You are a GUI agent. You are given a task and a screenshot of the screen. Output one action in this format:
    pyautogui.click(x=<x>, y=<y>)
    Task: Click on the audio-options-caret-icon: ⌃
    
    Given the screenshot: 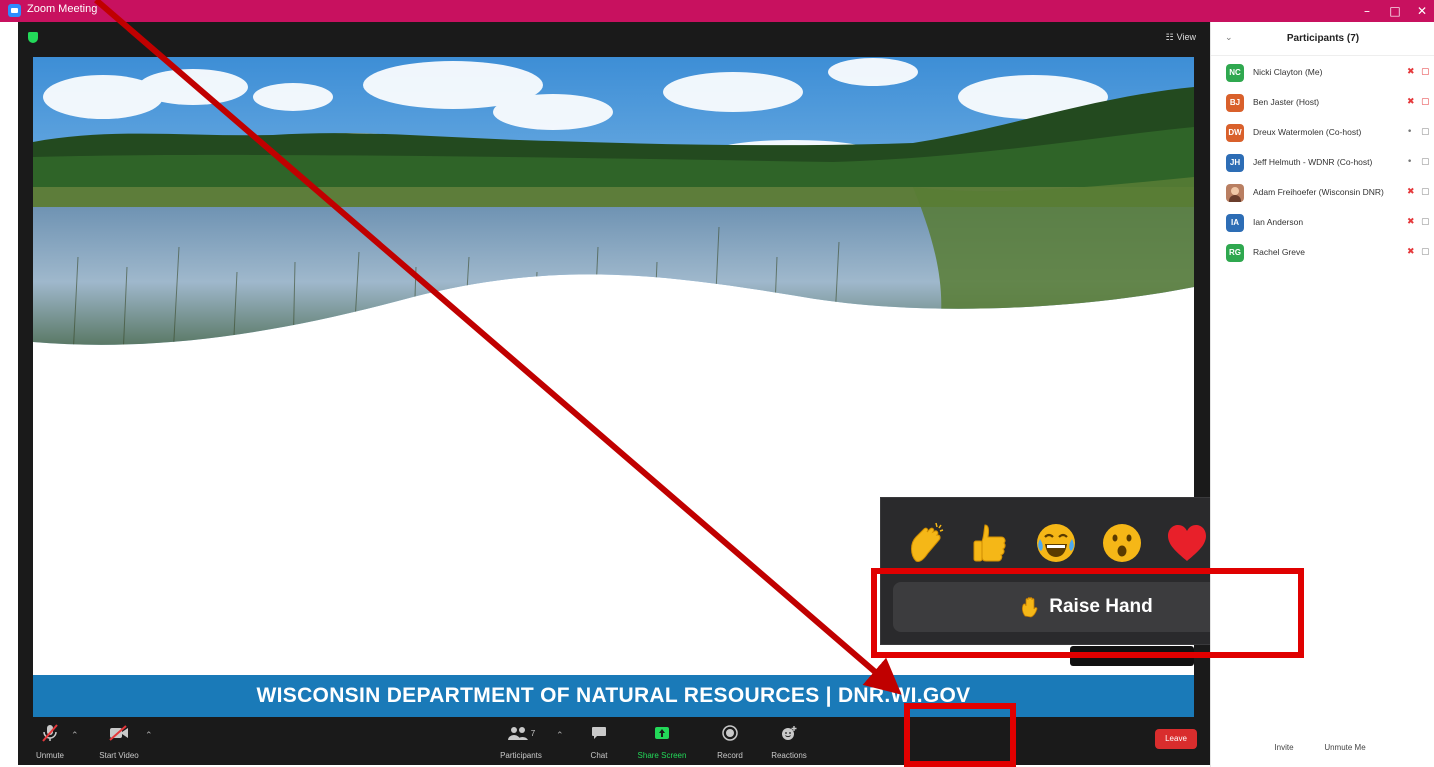 What is the action you would take?
    pyautogui.click(x=75, y=736)
    